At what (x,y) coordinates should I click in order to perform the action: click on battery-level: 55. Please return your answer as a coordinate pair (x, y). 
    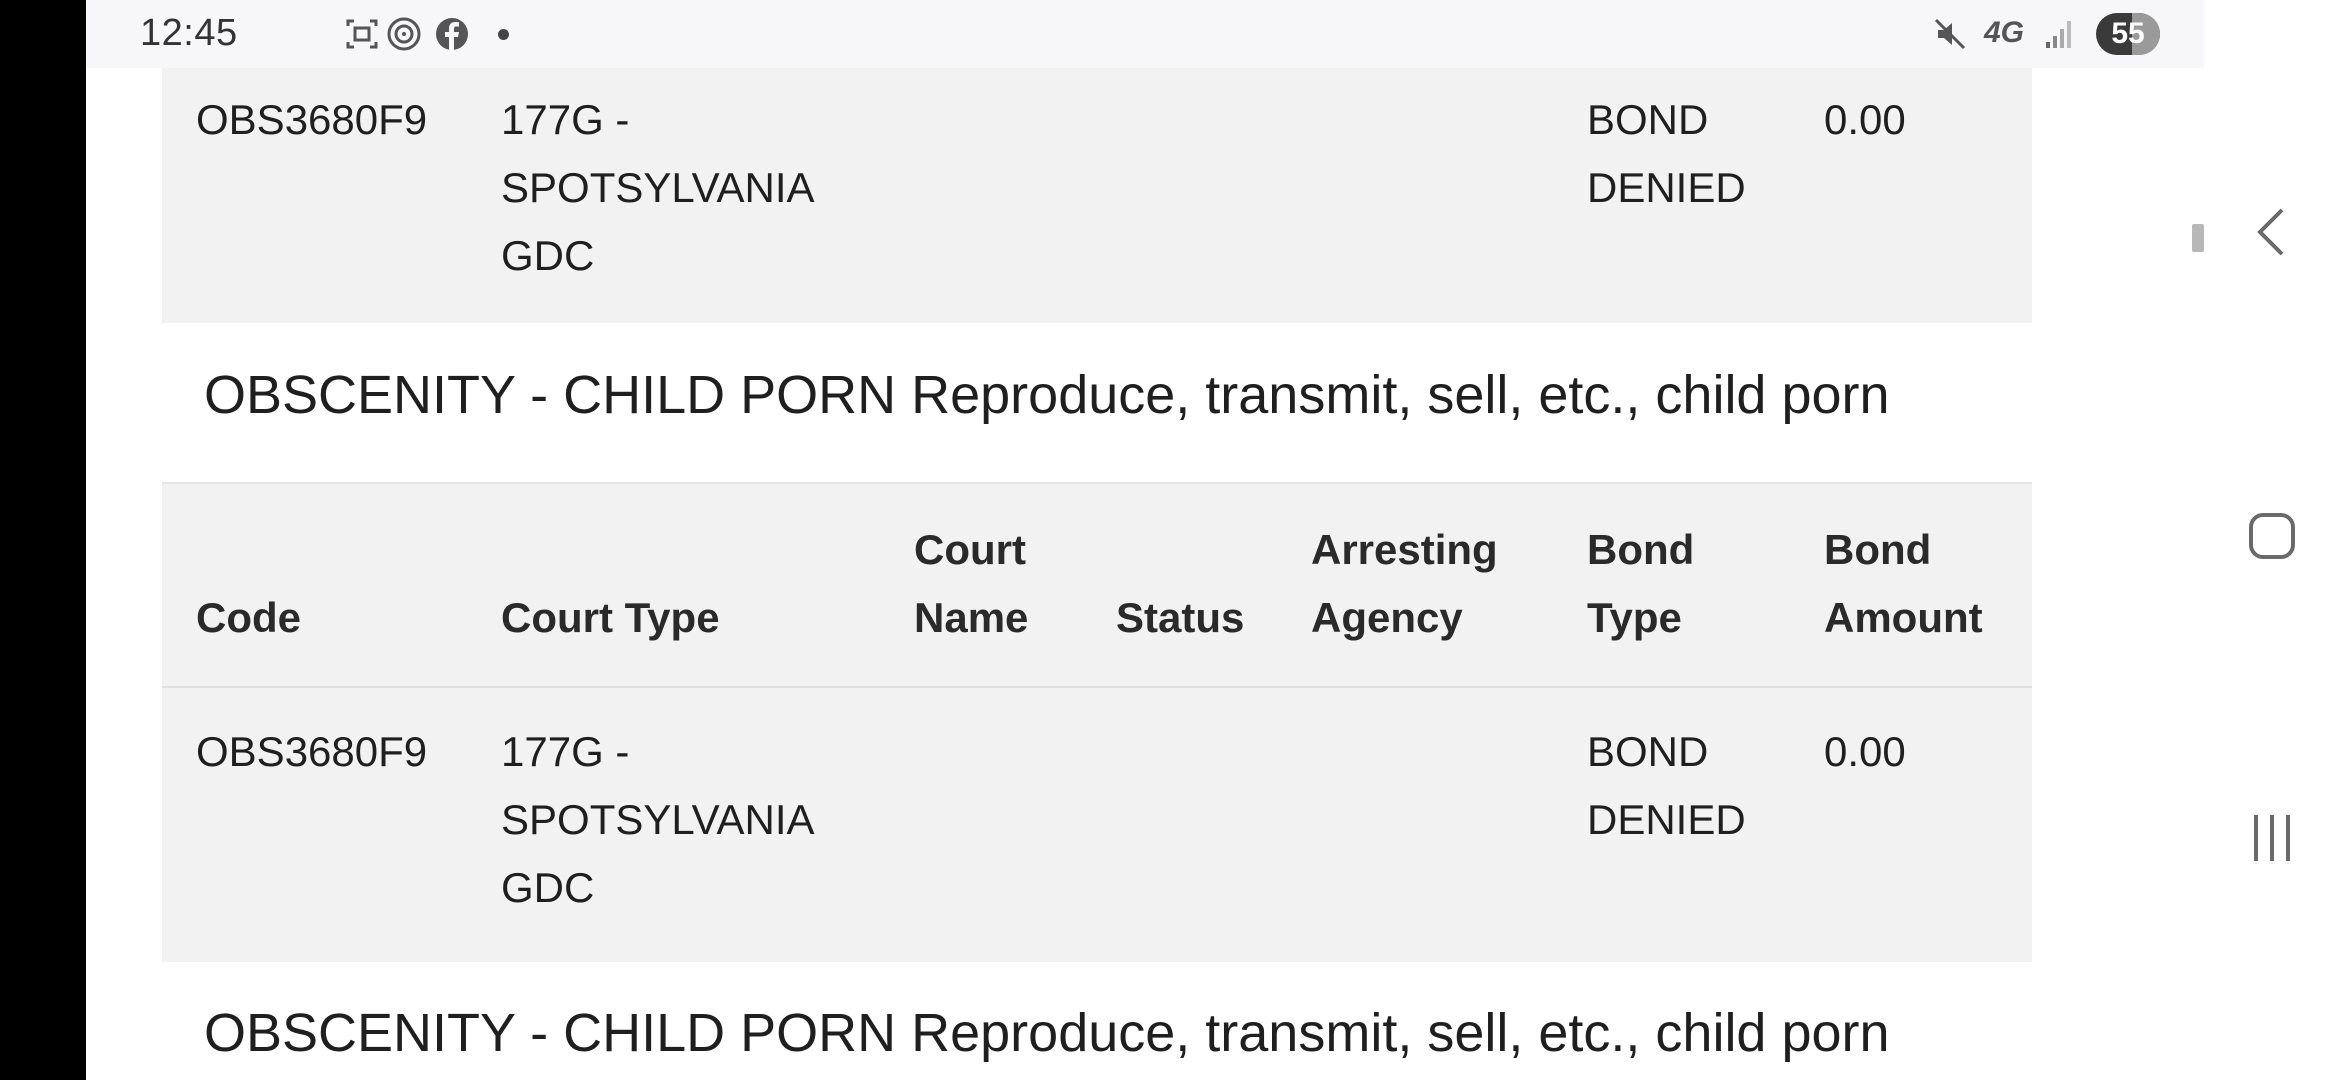
    Looking at the image, I should click on (2128, 33).